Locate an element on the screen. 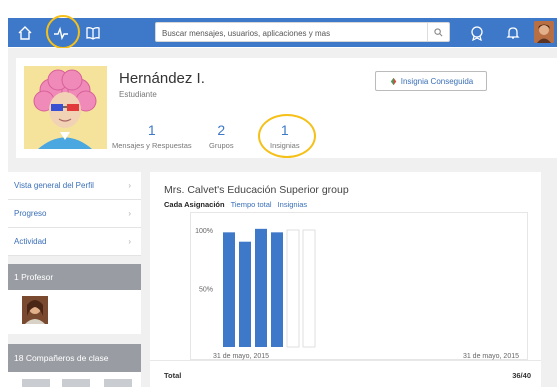 Image resolution: width=557 pixels, height=387 pixels. profile-role: Estudiante is located at coordinates (138, 94).